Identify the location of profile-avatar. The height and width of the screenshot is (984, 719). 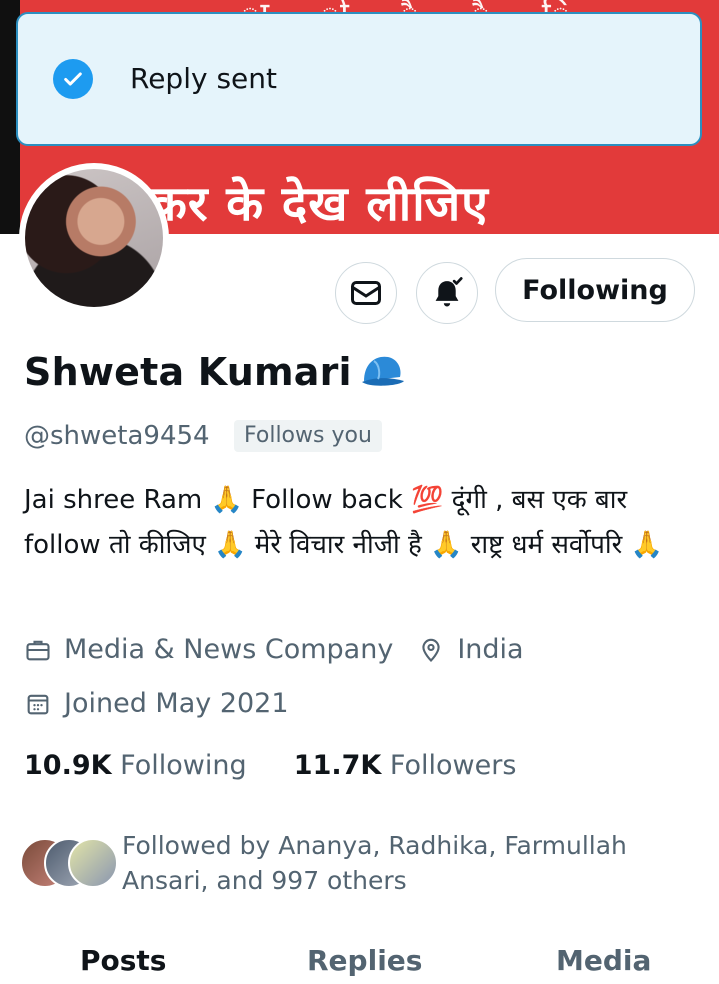
(94, 238).